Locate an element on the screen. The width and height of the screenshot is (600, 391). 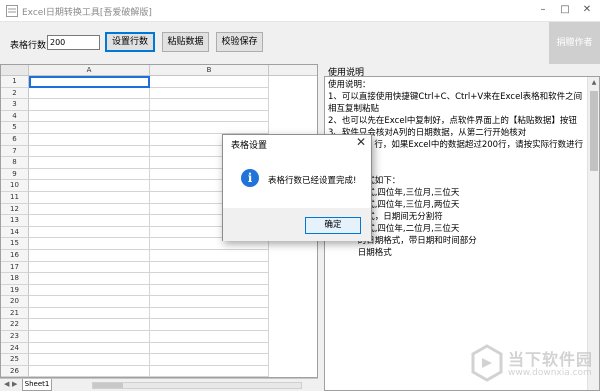
prev-sheet-icon: ◀ is located at coordinates (6, 384).